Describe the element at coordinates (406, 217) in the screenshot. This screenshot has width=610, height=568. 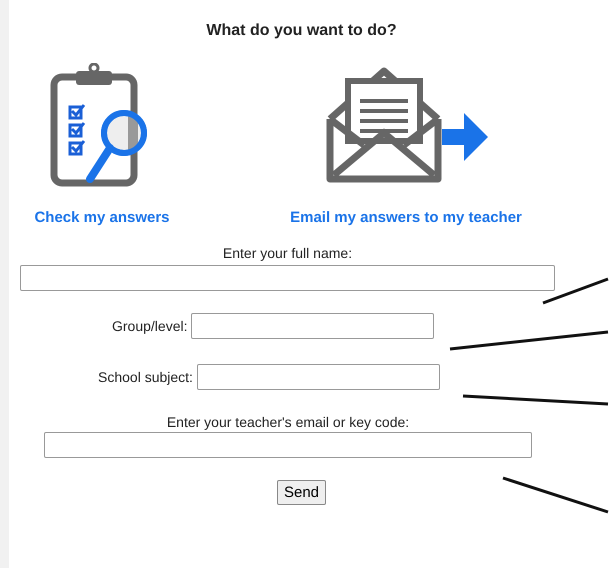
I see `action-link: Email my answers to my teacher` at that location.